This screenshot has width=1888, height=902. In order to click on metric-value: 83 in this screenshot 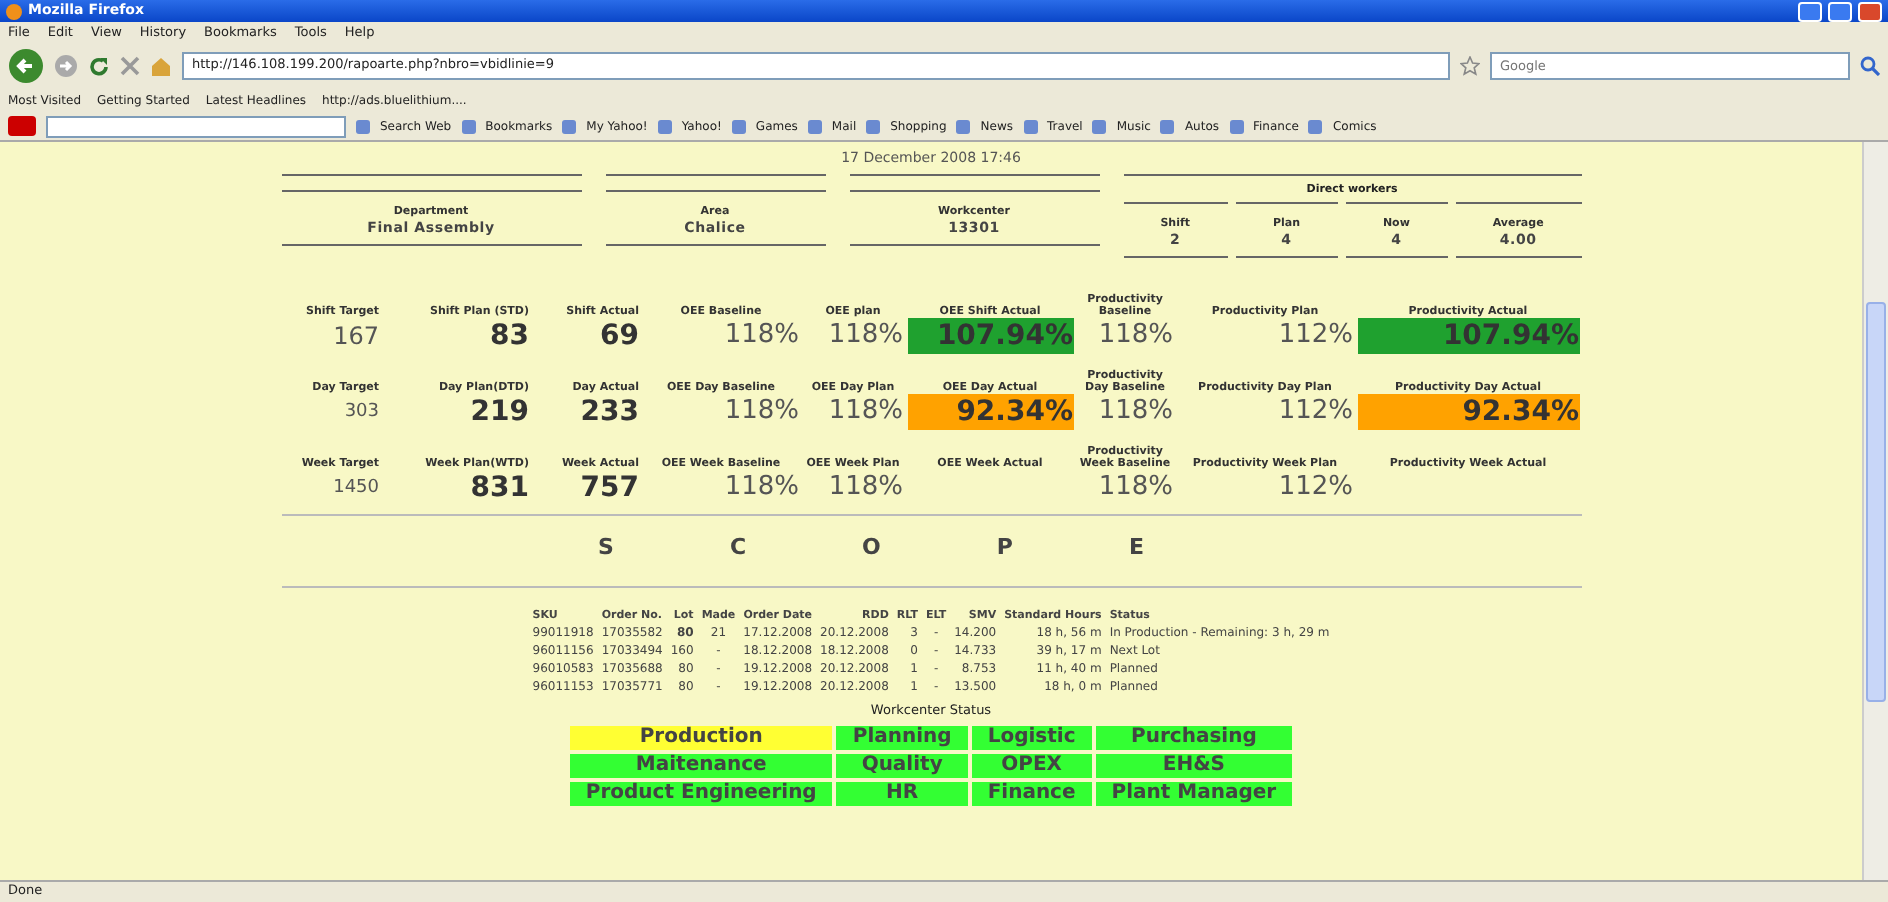, I will do `click(508, 336)`.